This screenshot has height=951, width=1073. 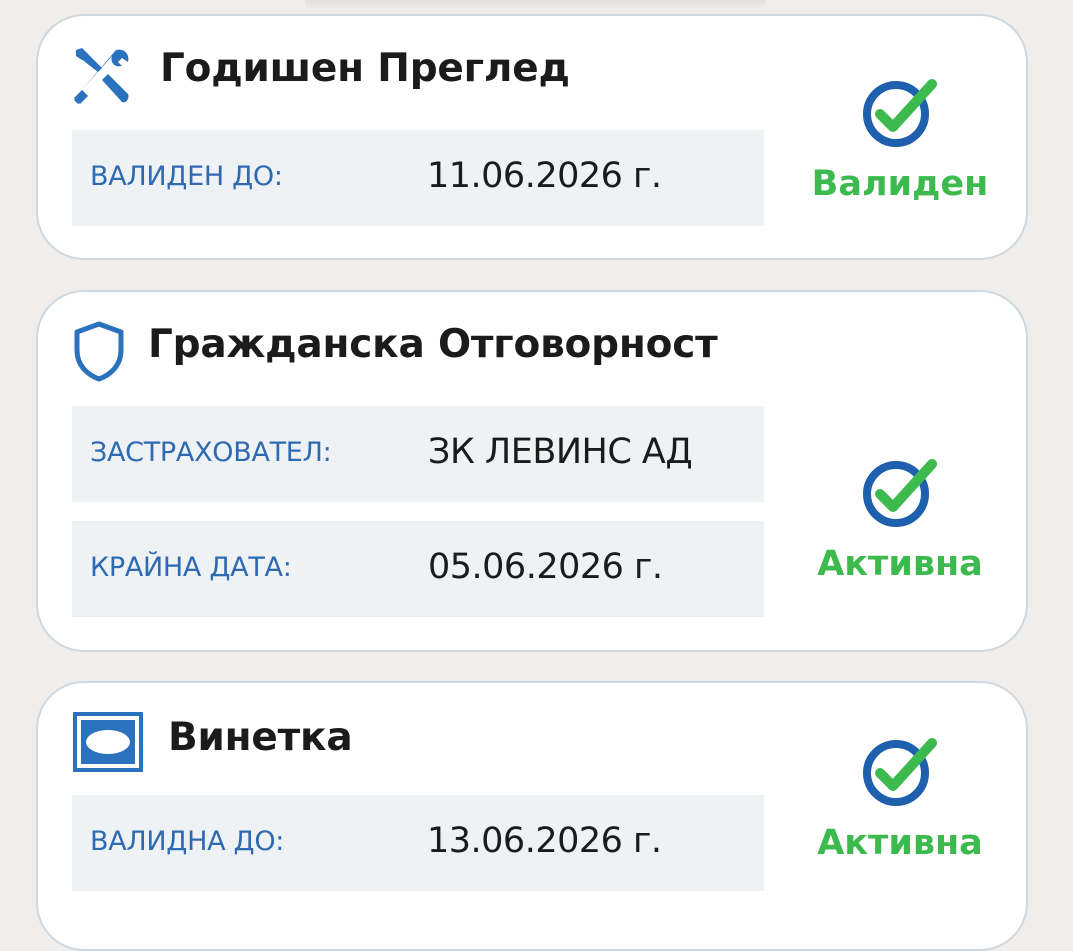 What do you see at coordinates (900, 184) in the screenshot?
I see `status-text: Валиден` at bounding box center [900, 184].